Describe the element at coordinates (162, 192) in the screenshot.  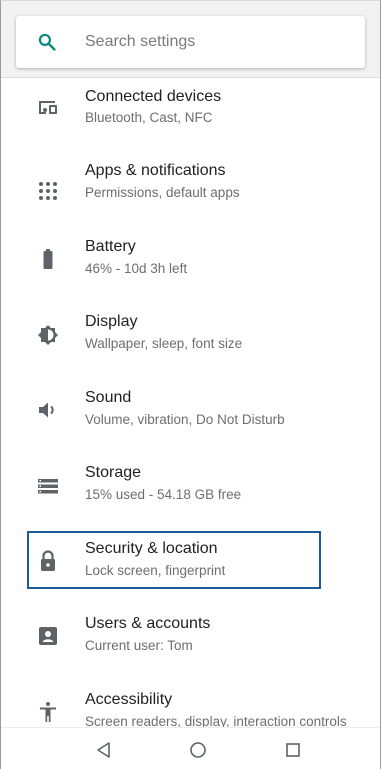
I see `item-subtitle: Permissions, default apps` at that location.